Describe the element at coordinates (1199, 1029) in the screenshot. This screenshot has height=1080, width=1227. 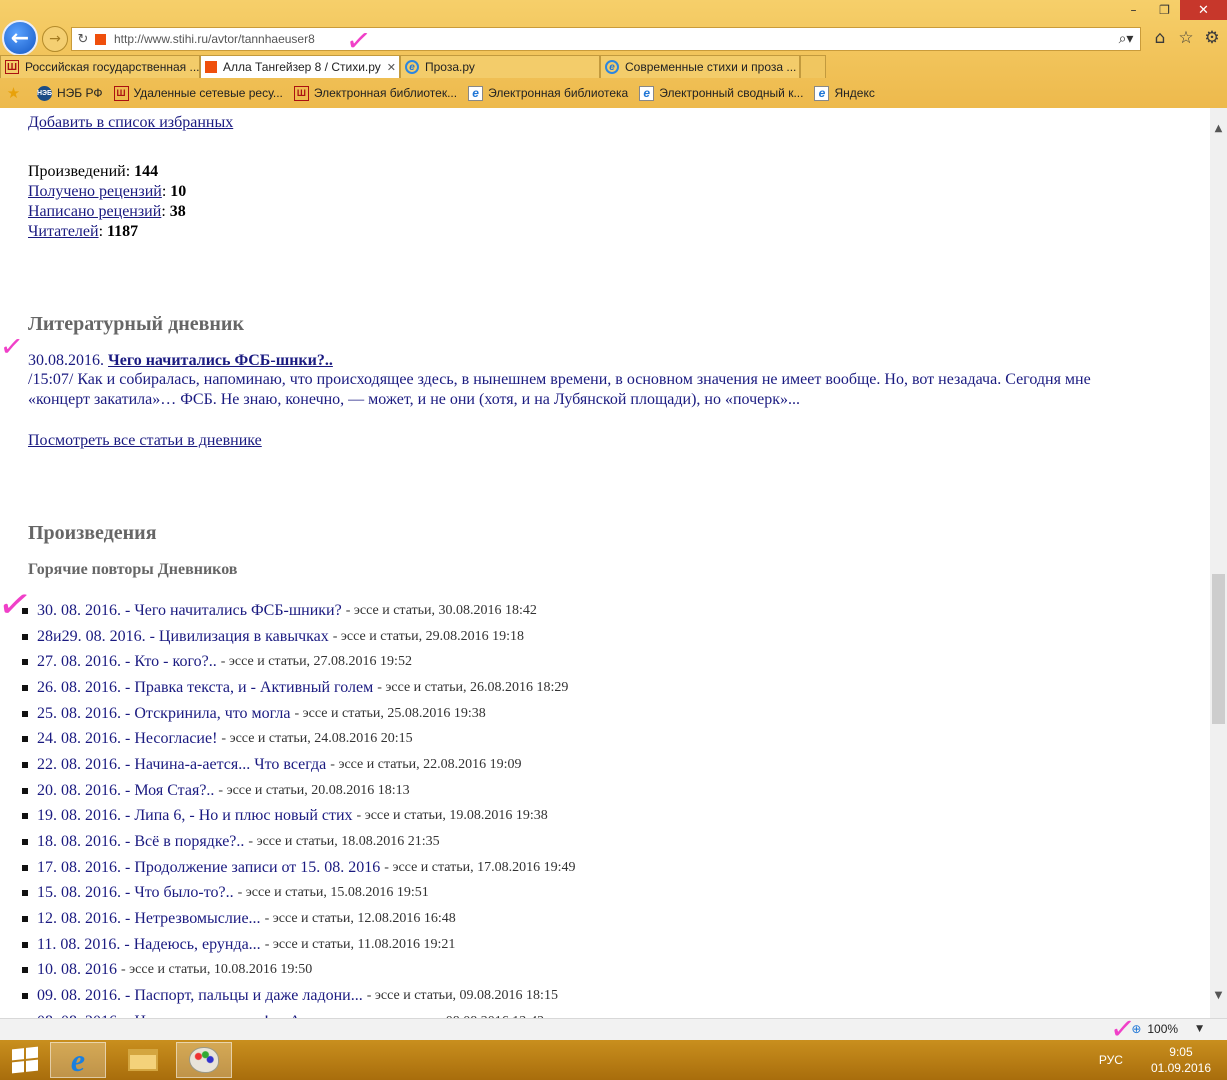
I see `chevron-down-icon: ▼` at that location.